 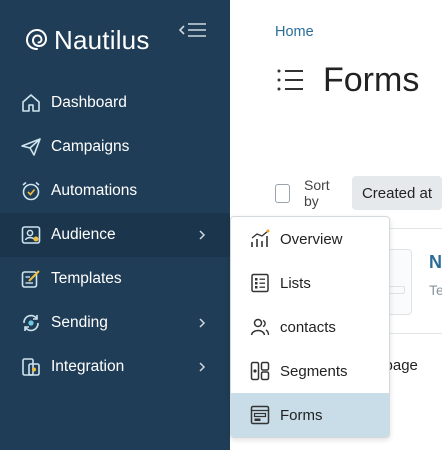 What do you see at coordinates (89, 102) in the screenshot?
I see `sidebar-item-label: Dashboard` at bounding box center [89, 102].